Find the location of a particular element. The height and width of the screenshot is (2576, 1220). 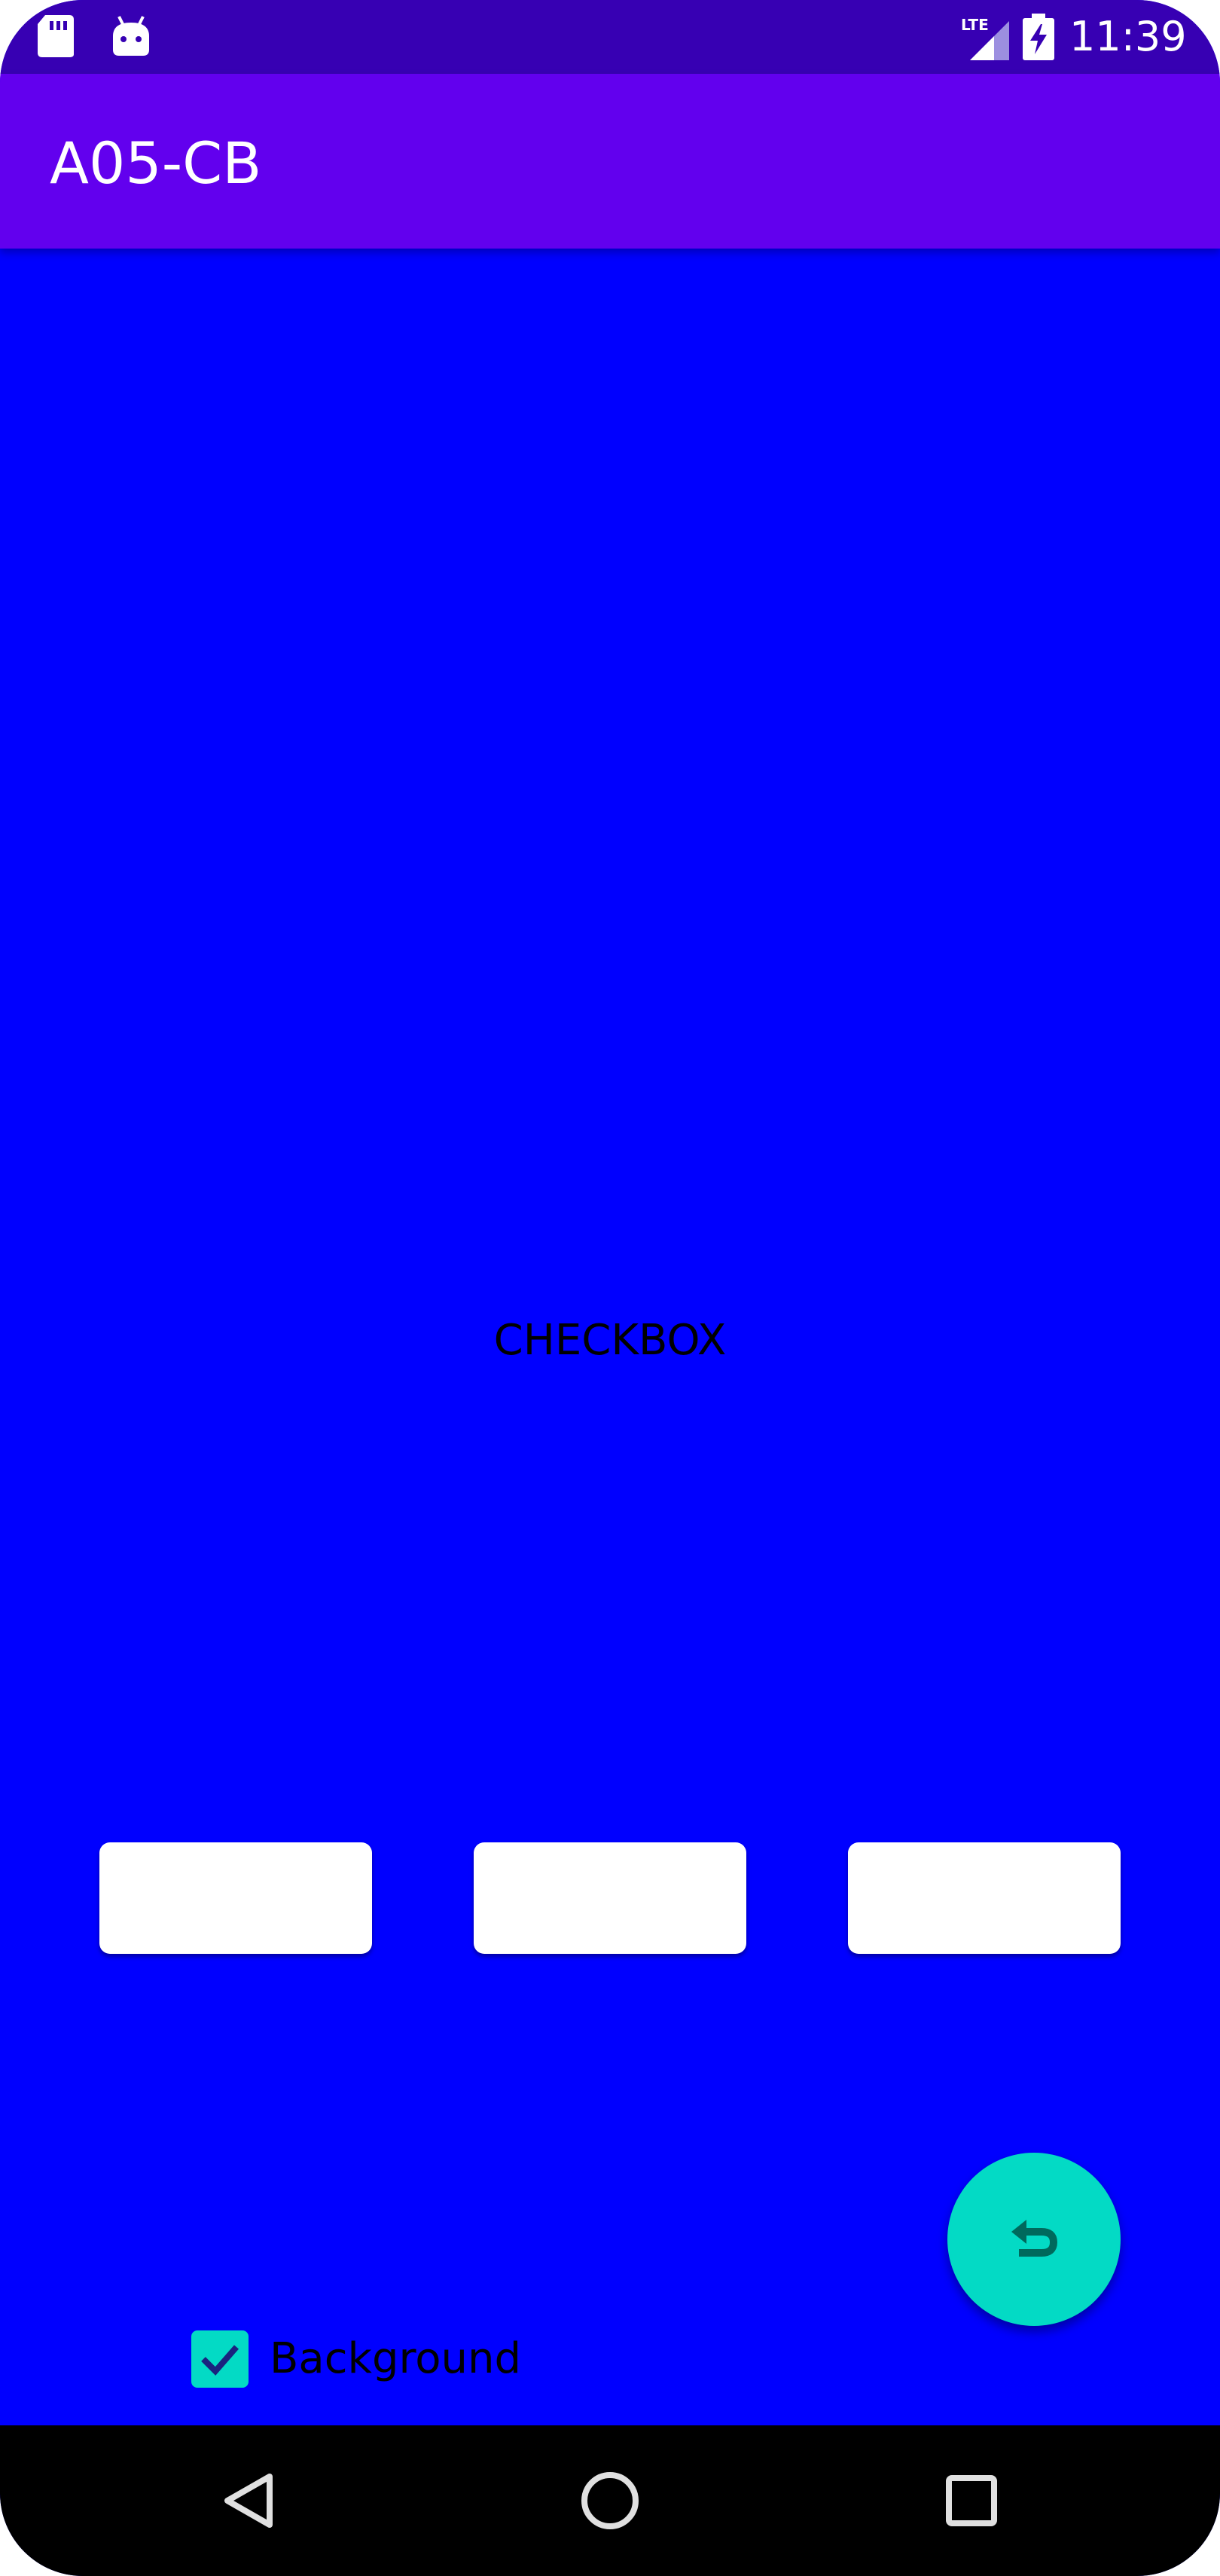

svg-text: LTE is located at coordinates (975, 25).